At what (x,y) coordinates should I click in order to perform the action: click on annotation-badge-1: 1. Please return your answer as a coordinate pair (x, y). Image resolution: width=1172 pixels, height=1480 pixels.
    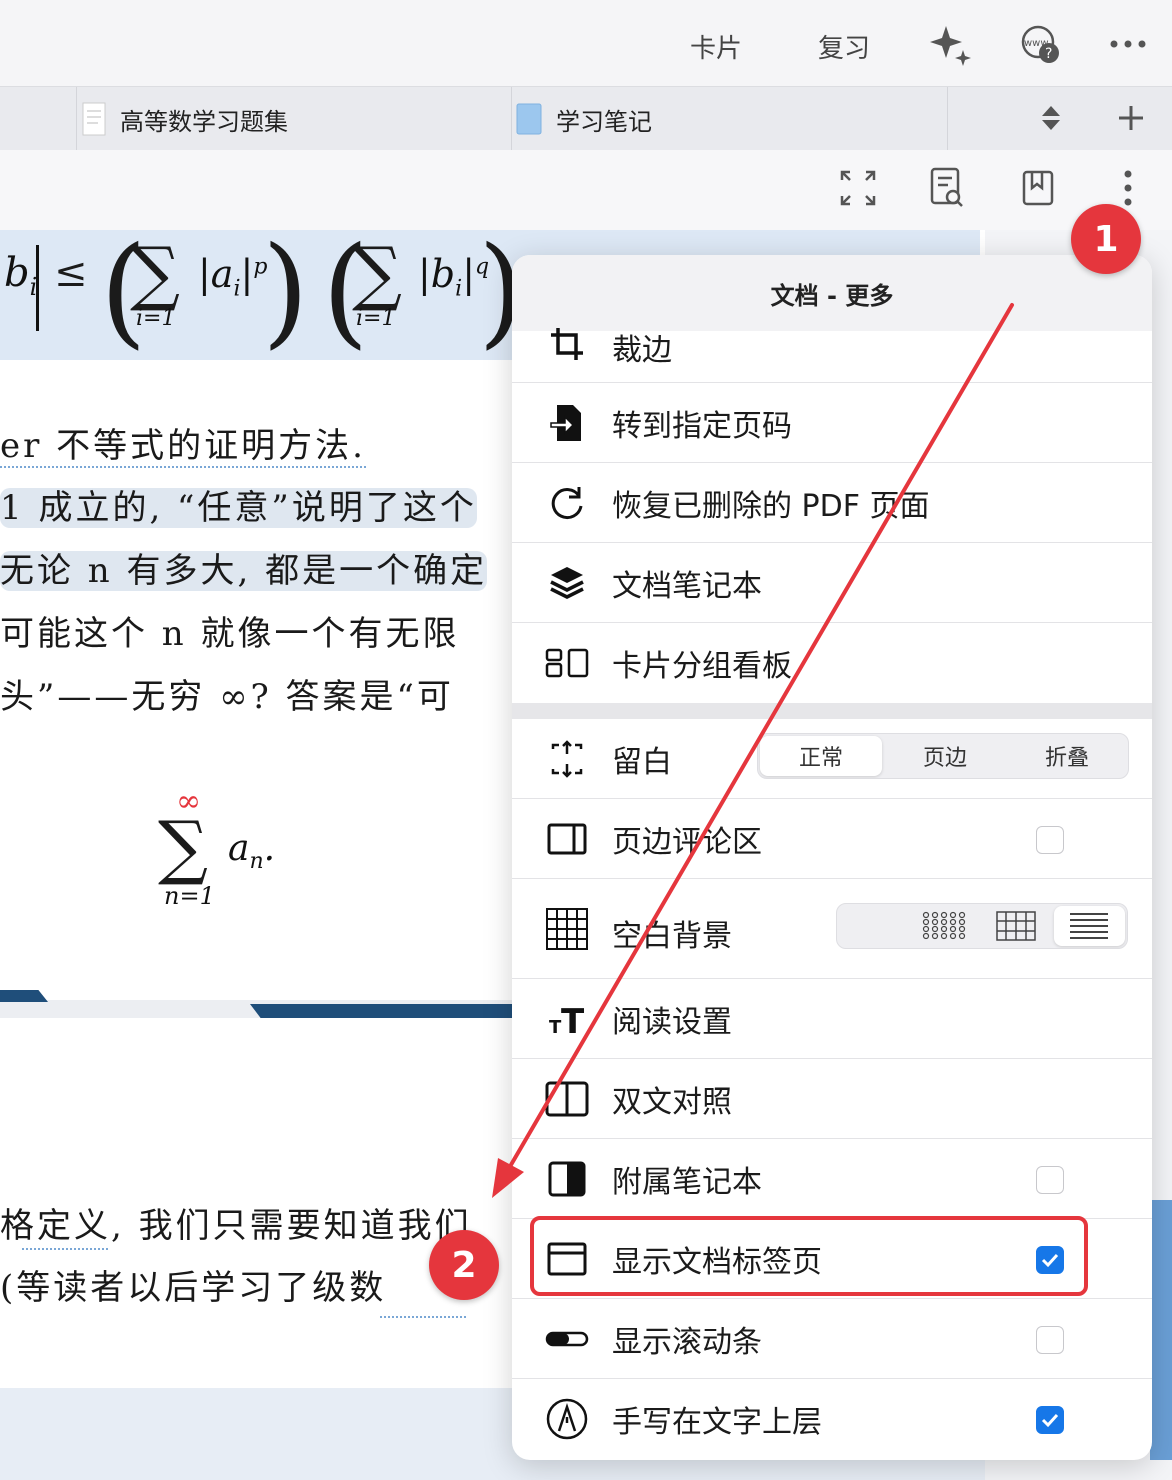
    Looking at the image, I should click on (1106, 239).